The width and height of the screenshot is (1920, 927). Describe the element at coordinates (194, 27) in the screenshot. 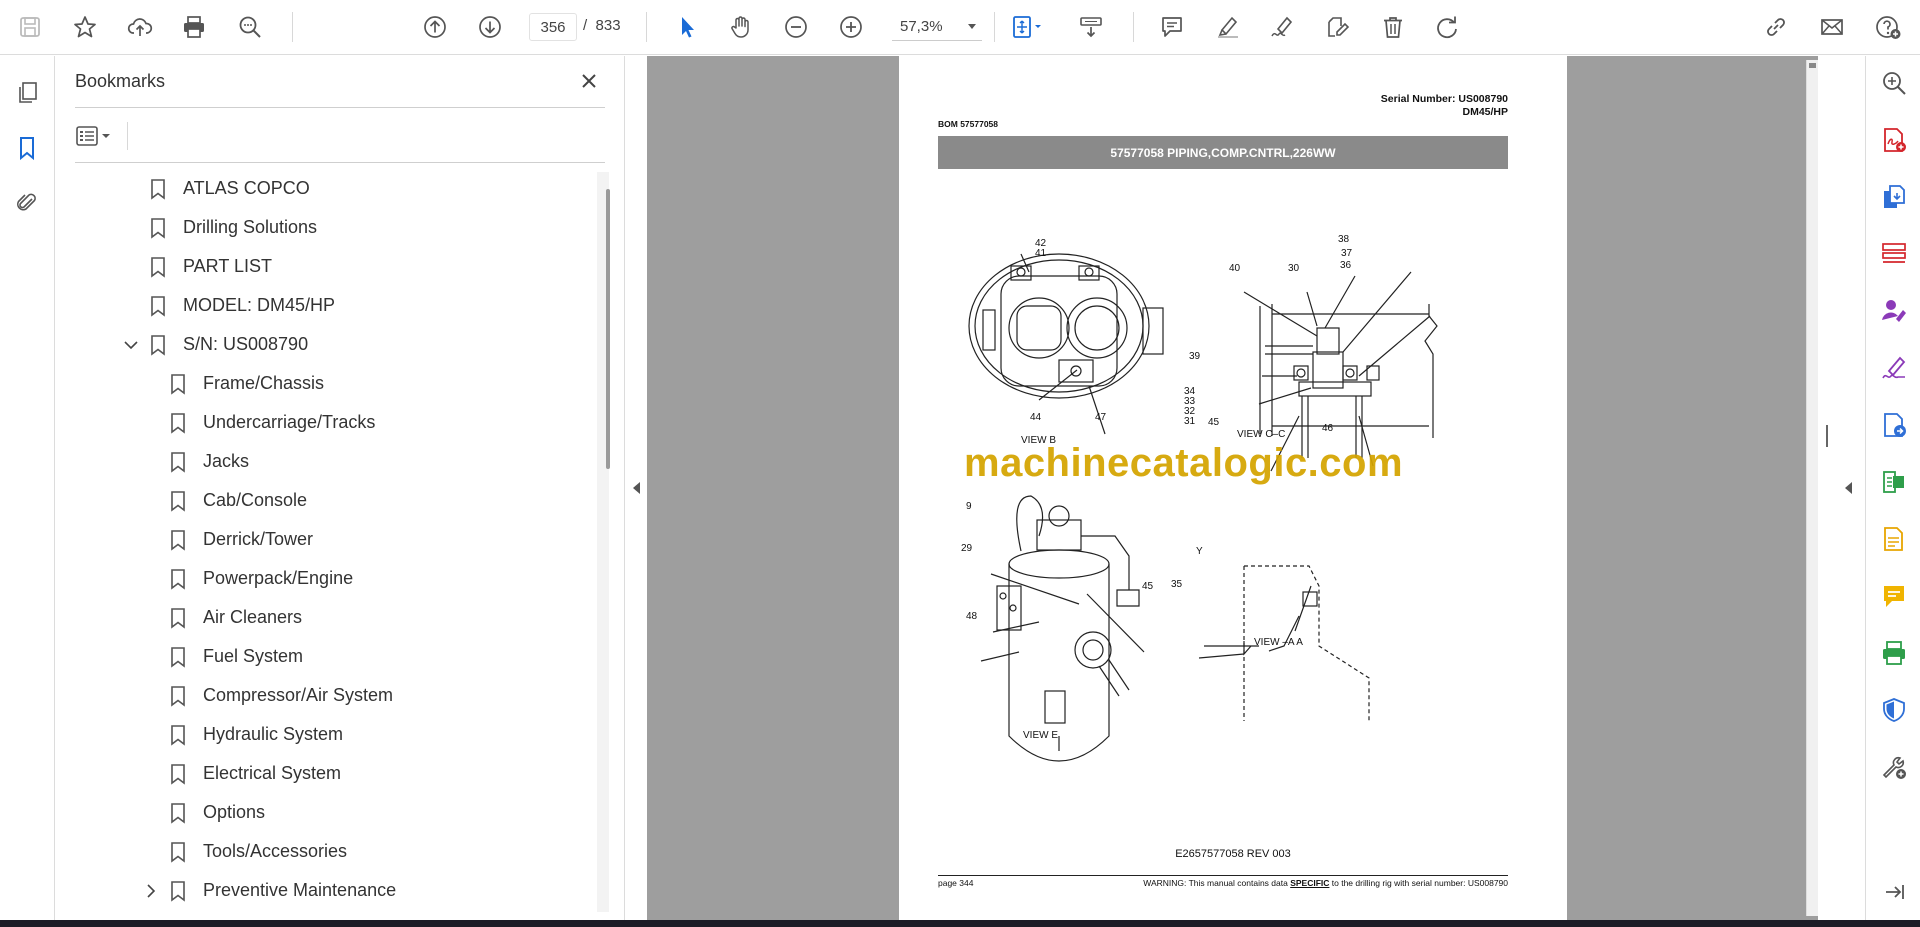

I see `print-icon` at that location.